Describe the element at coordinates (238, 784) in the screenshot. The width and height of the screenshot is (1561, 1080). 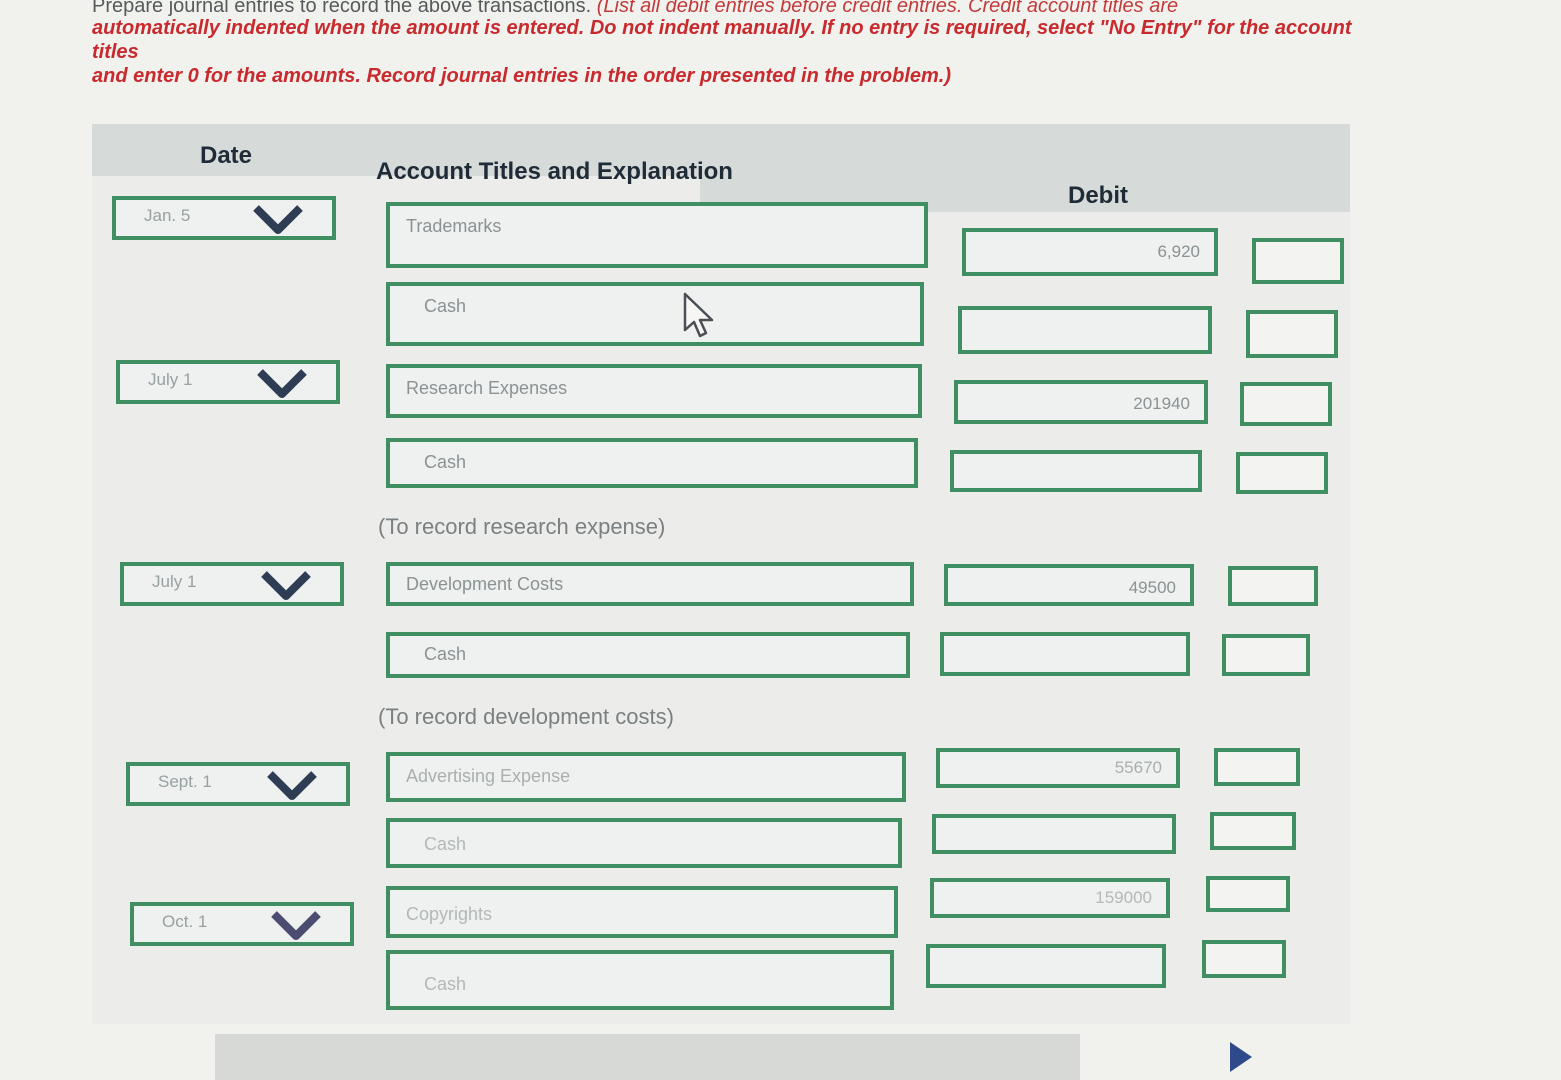
I see `date-select: Sept. 1` at that location.